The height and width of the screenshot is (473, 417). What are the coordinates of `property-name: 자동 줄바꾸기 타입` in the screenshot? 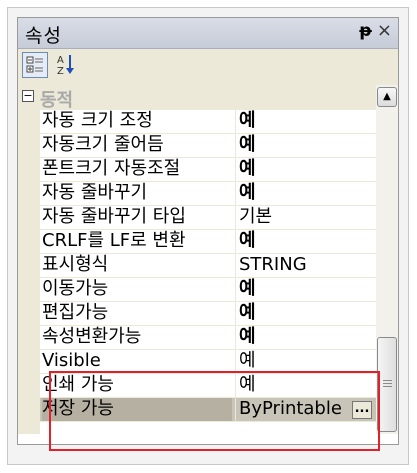 It's located at (114, 216).